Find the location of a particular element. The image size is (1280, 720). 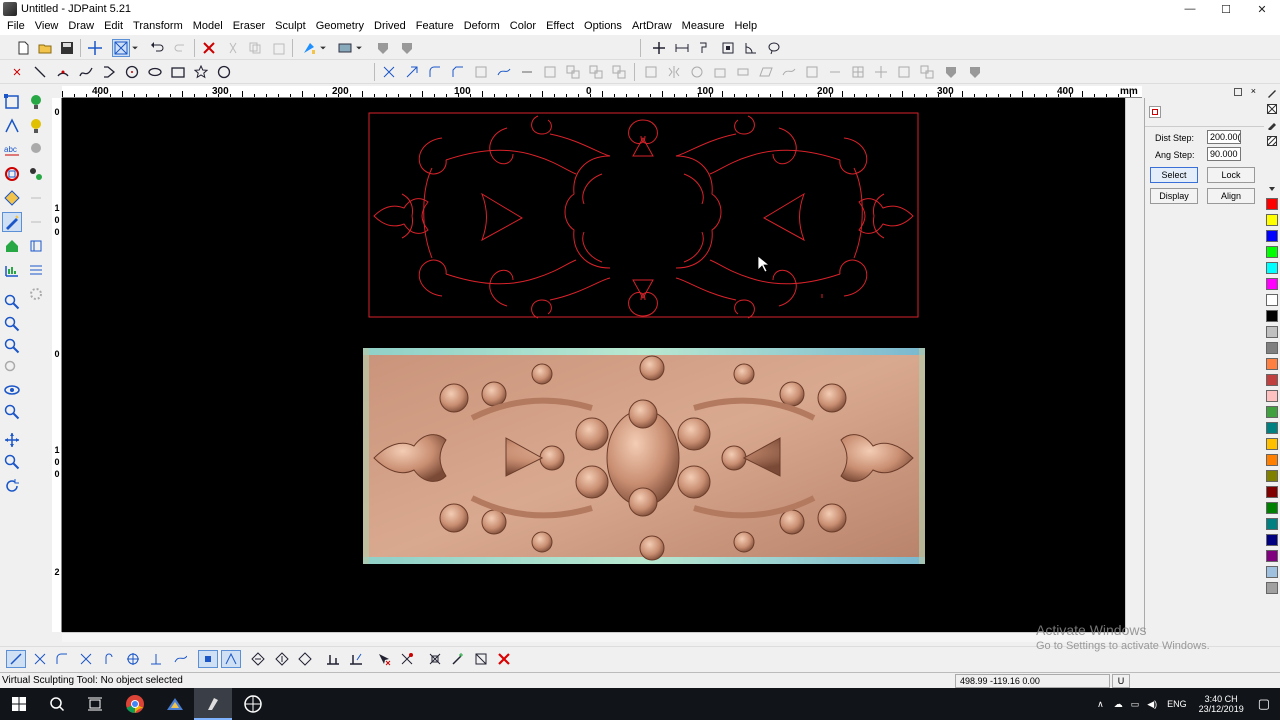

measure-tool-icon is located at coordinates (12, 270).